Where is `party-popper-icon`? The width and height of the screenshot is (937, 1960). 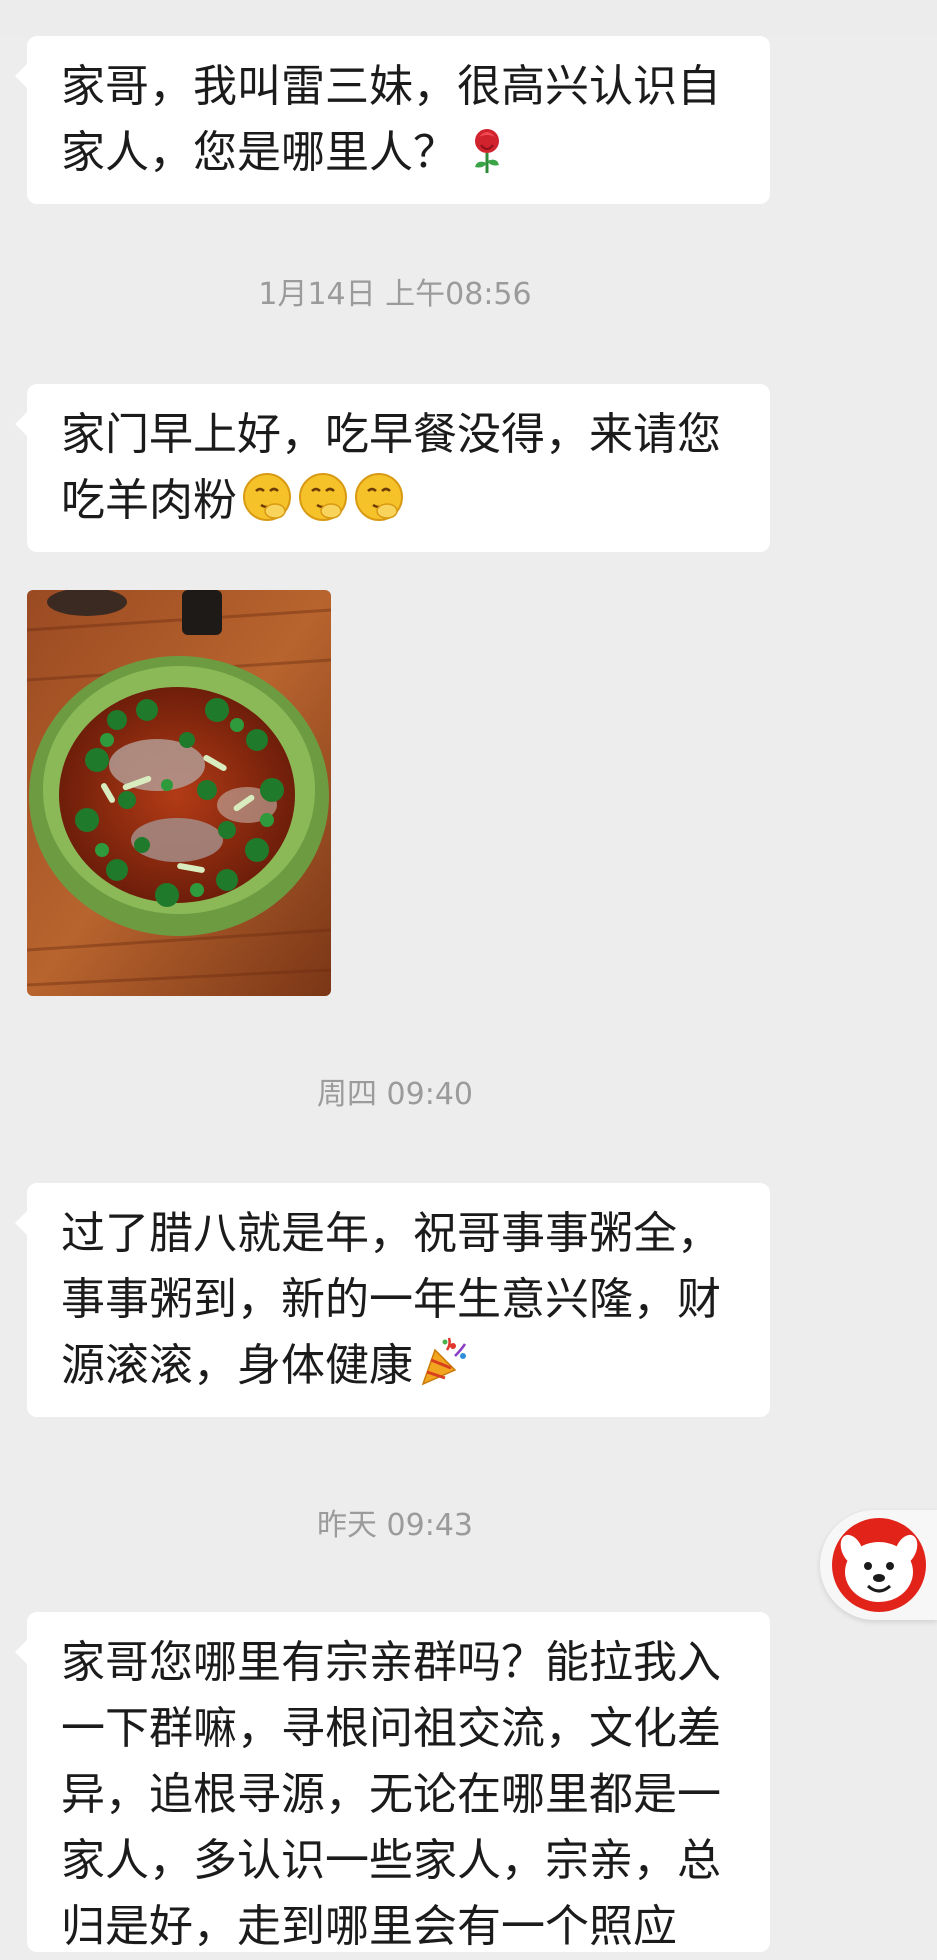
party-popper-icon is located at coordinates (443, 1362).